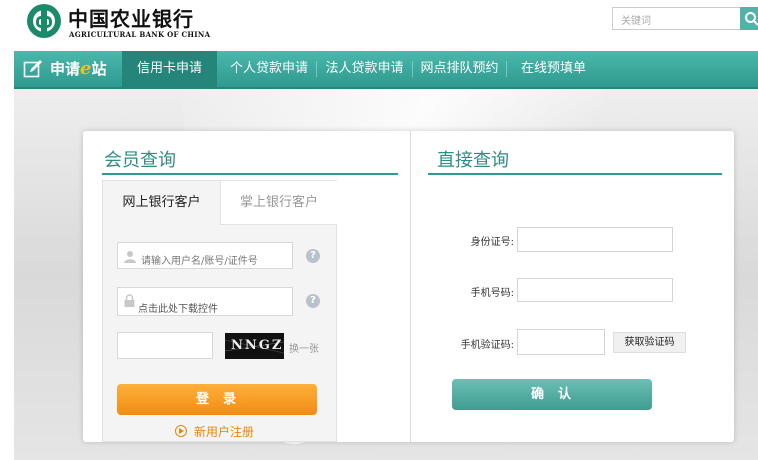 Image resolution: width=758 pixels, height=460 pixels. What do you see at coordinates (676, 18) in the screenshot?
I see `search-input: 关键词` at bounding box center [676, 18].